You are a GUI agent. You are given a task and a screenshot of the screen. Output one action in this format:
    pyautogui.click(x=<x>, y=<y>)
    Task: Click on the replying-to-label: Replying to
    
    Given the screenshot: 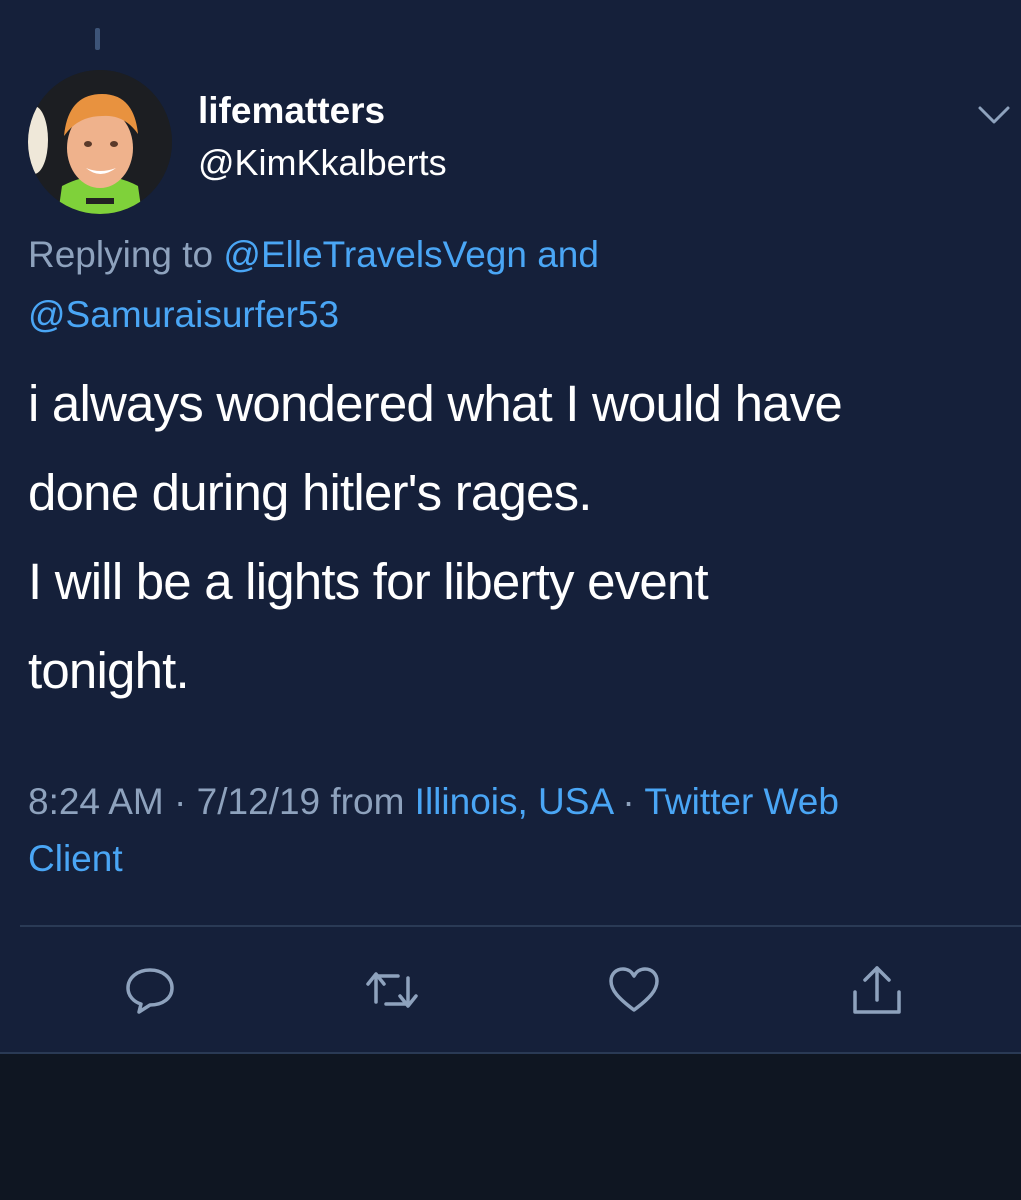 What is the action you would take?
    pyautogui.click(x=126, y=254)
    